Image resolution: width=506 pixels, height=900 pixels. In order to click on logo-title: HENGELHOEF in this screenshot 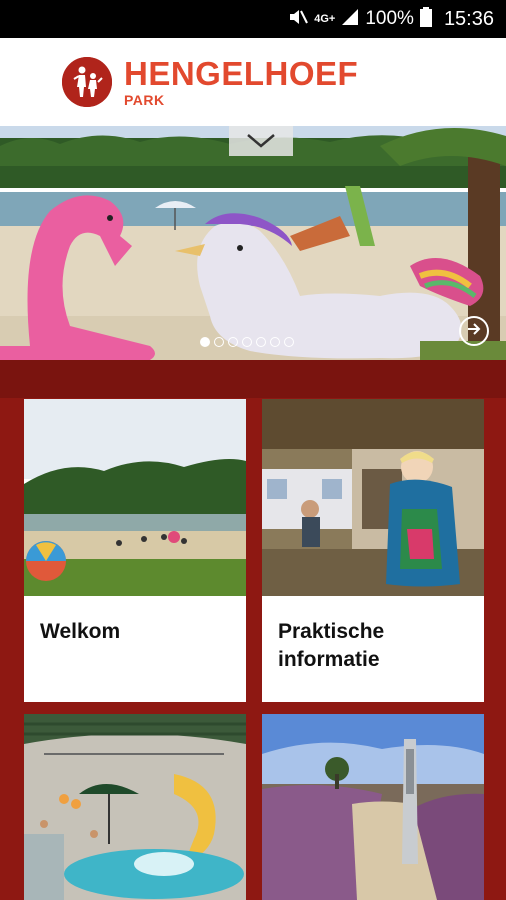, I will do `click(241, 73)`.